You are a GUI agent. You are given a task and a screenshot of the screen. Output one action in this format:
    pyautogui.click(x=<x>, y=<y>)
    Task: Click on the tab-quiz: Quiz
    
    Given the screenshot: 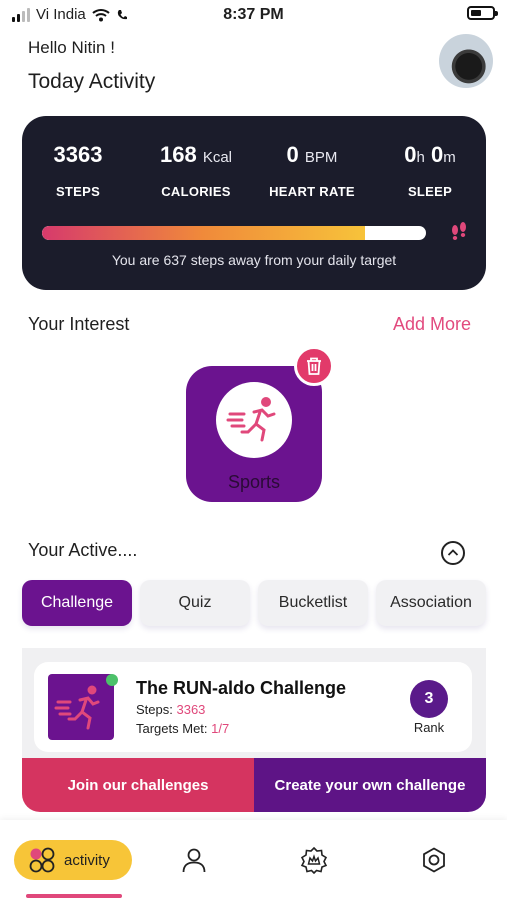 What is the action you would take?
    pyautogui.click(x=195, y=603)
    